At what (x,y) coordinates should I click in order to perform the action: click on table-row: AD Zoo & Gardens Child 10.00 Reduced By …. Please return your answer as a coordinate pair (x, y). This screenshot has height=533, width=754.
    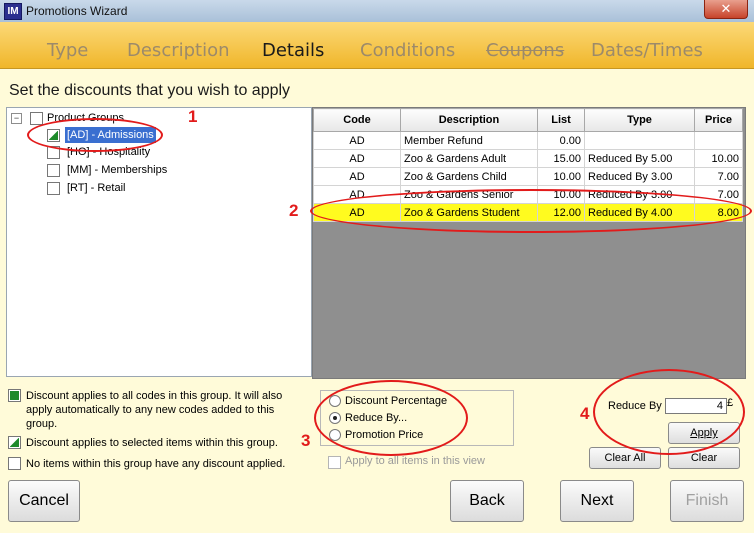
    Looking at the image, I should click on (528, 176).